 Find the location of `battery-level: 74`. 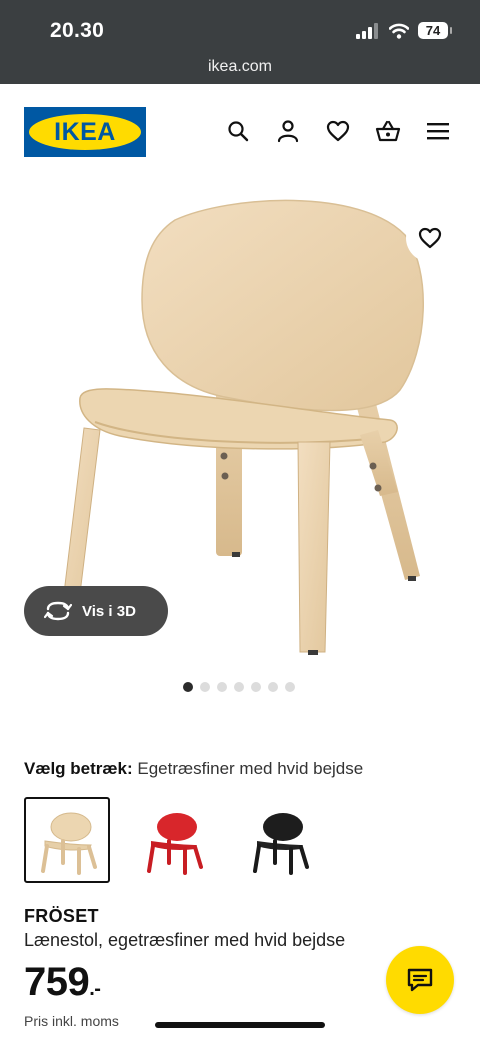

battery-level: 74 is located at coordinates (433, 30).